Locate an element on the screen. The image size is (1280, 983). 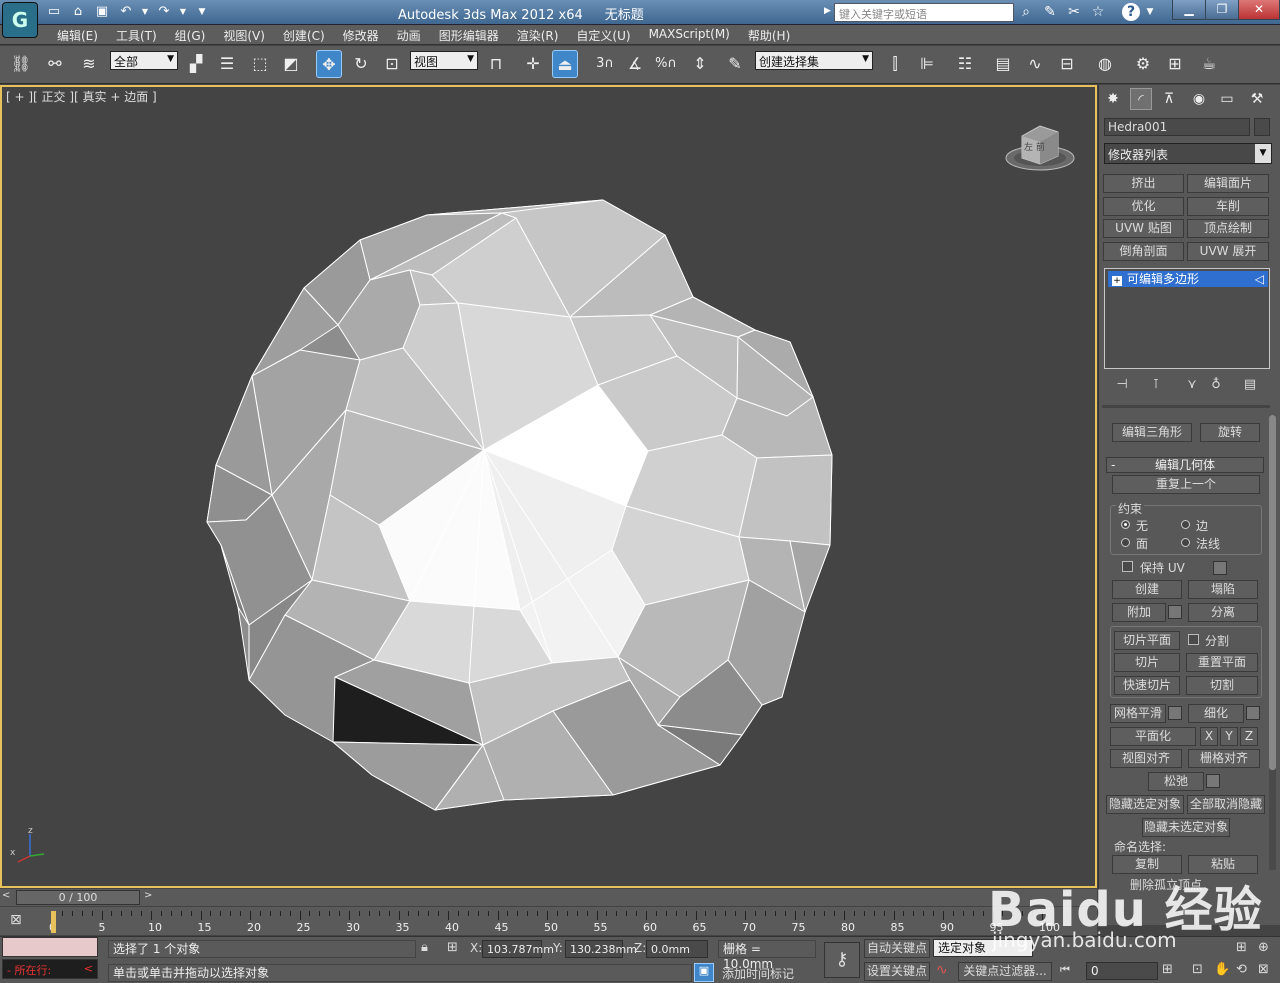
view-align-button: 视图对齐 is located at coordinates (1146, 758).